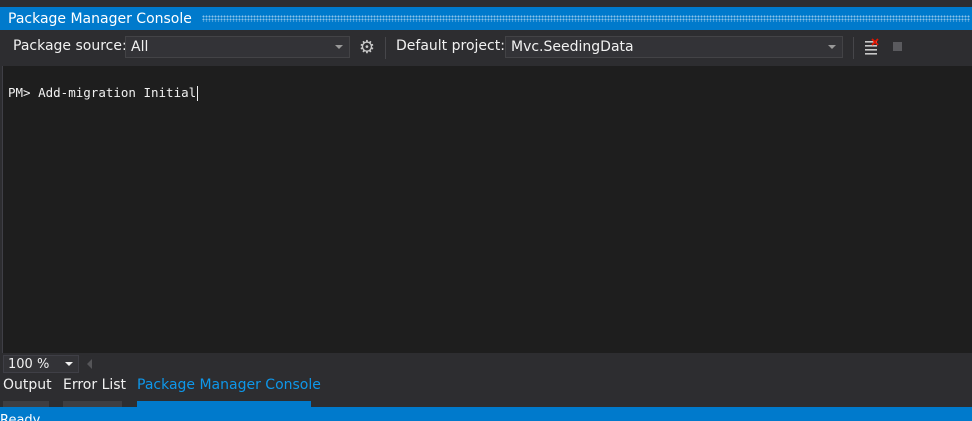 The width and height of the screenshot is (972, 421). I want to click on clear-console-icon, so click(872, 47).